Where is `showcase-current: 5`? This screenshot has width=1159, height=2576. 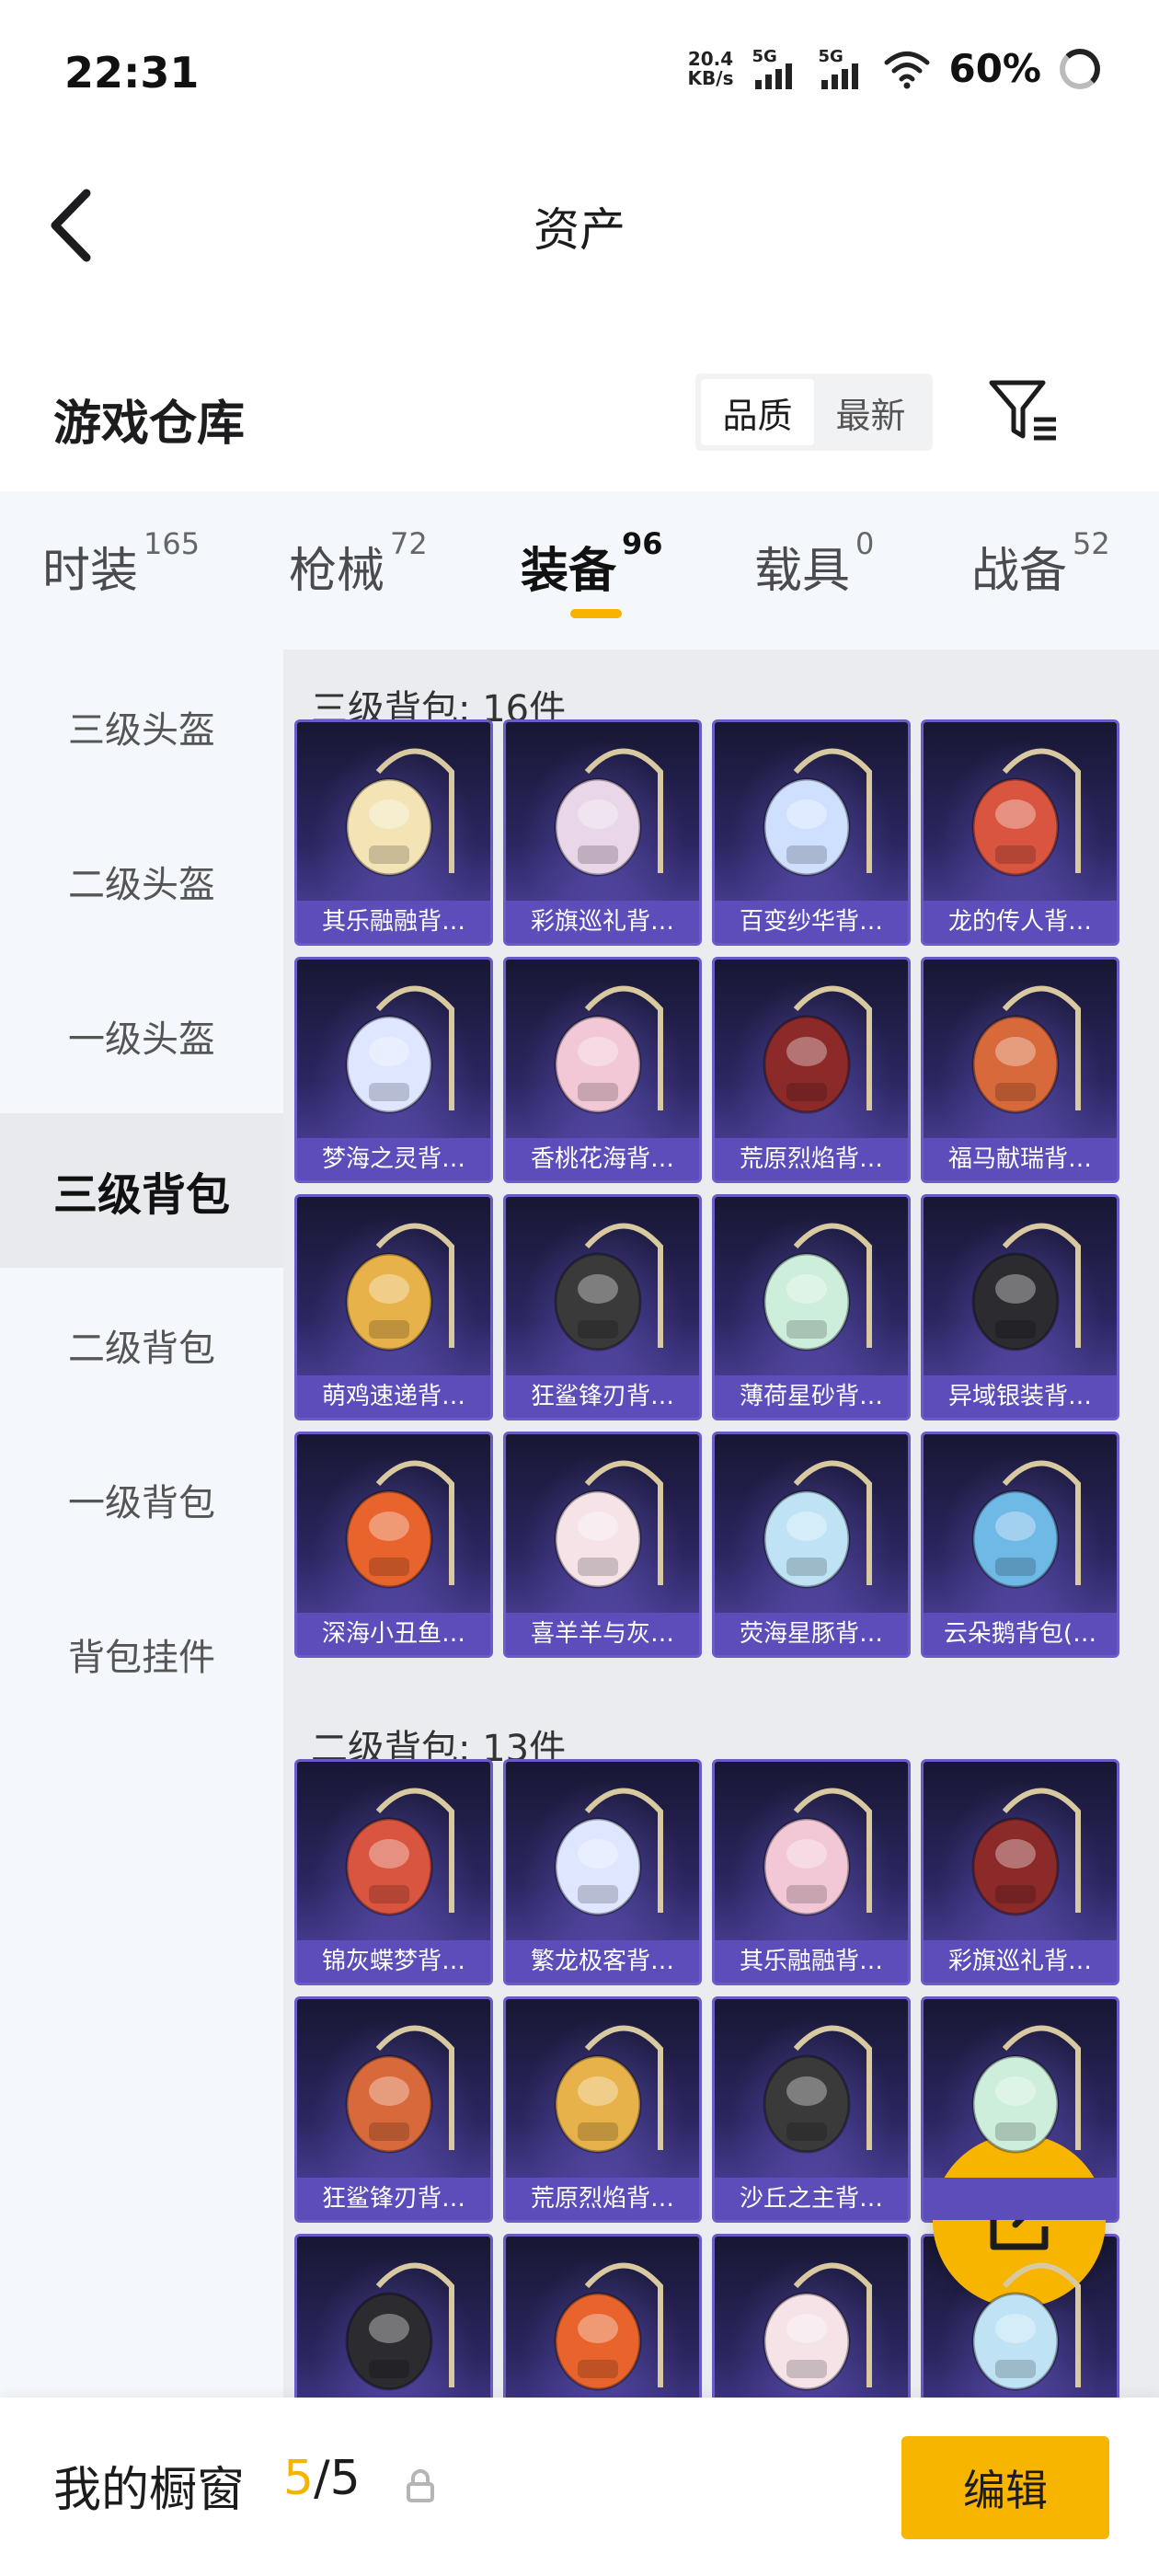
showcase-current: 5 is located at coordinates (299, 2478).